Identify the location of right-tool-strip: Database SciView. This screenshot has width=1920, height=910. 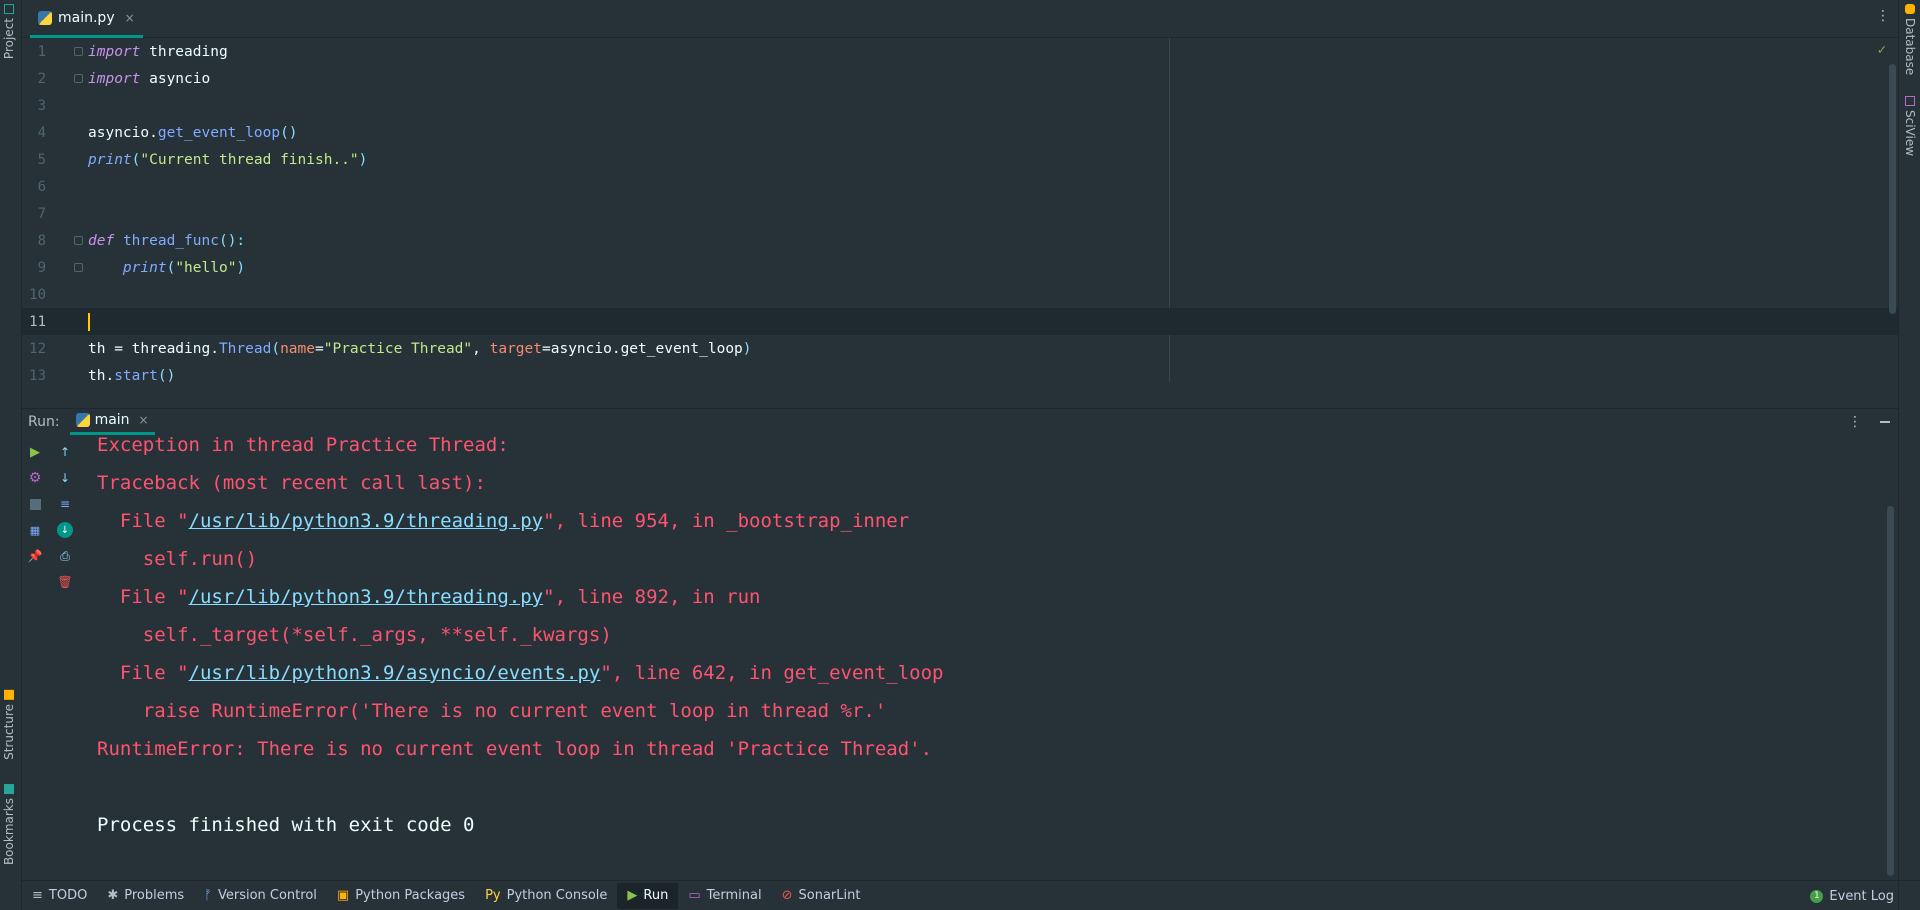
(1909, 455).